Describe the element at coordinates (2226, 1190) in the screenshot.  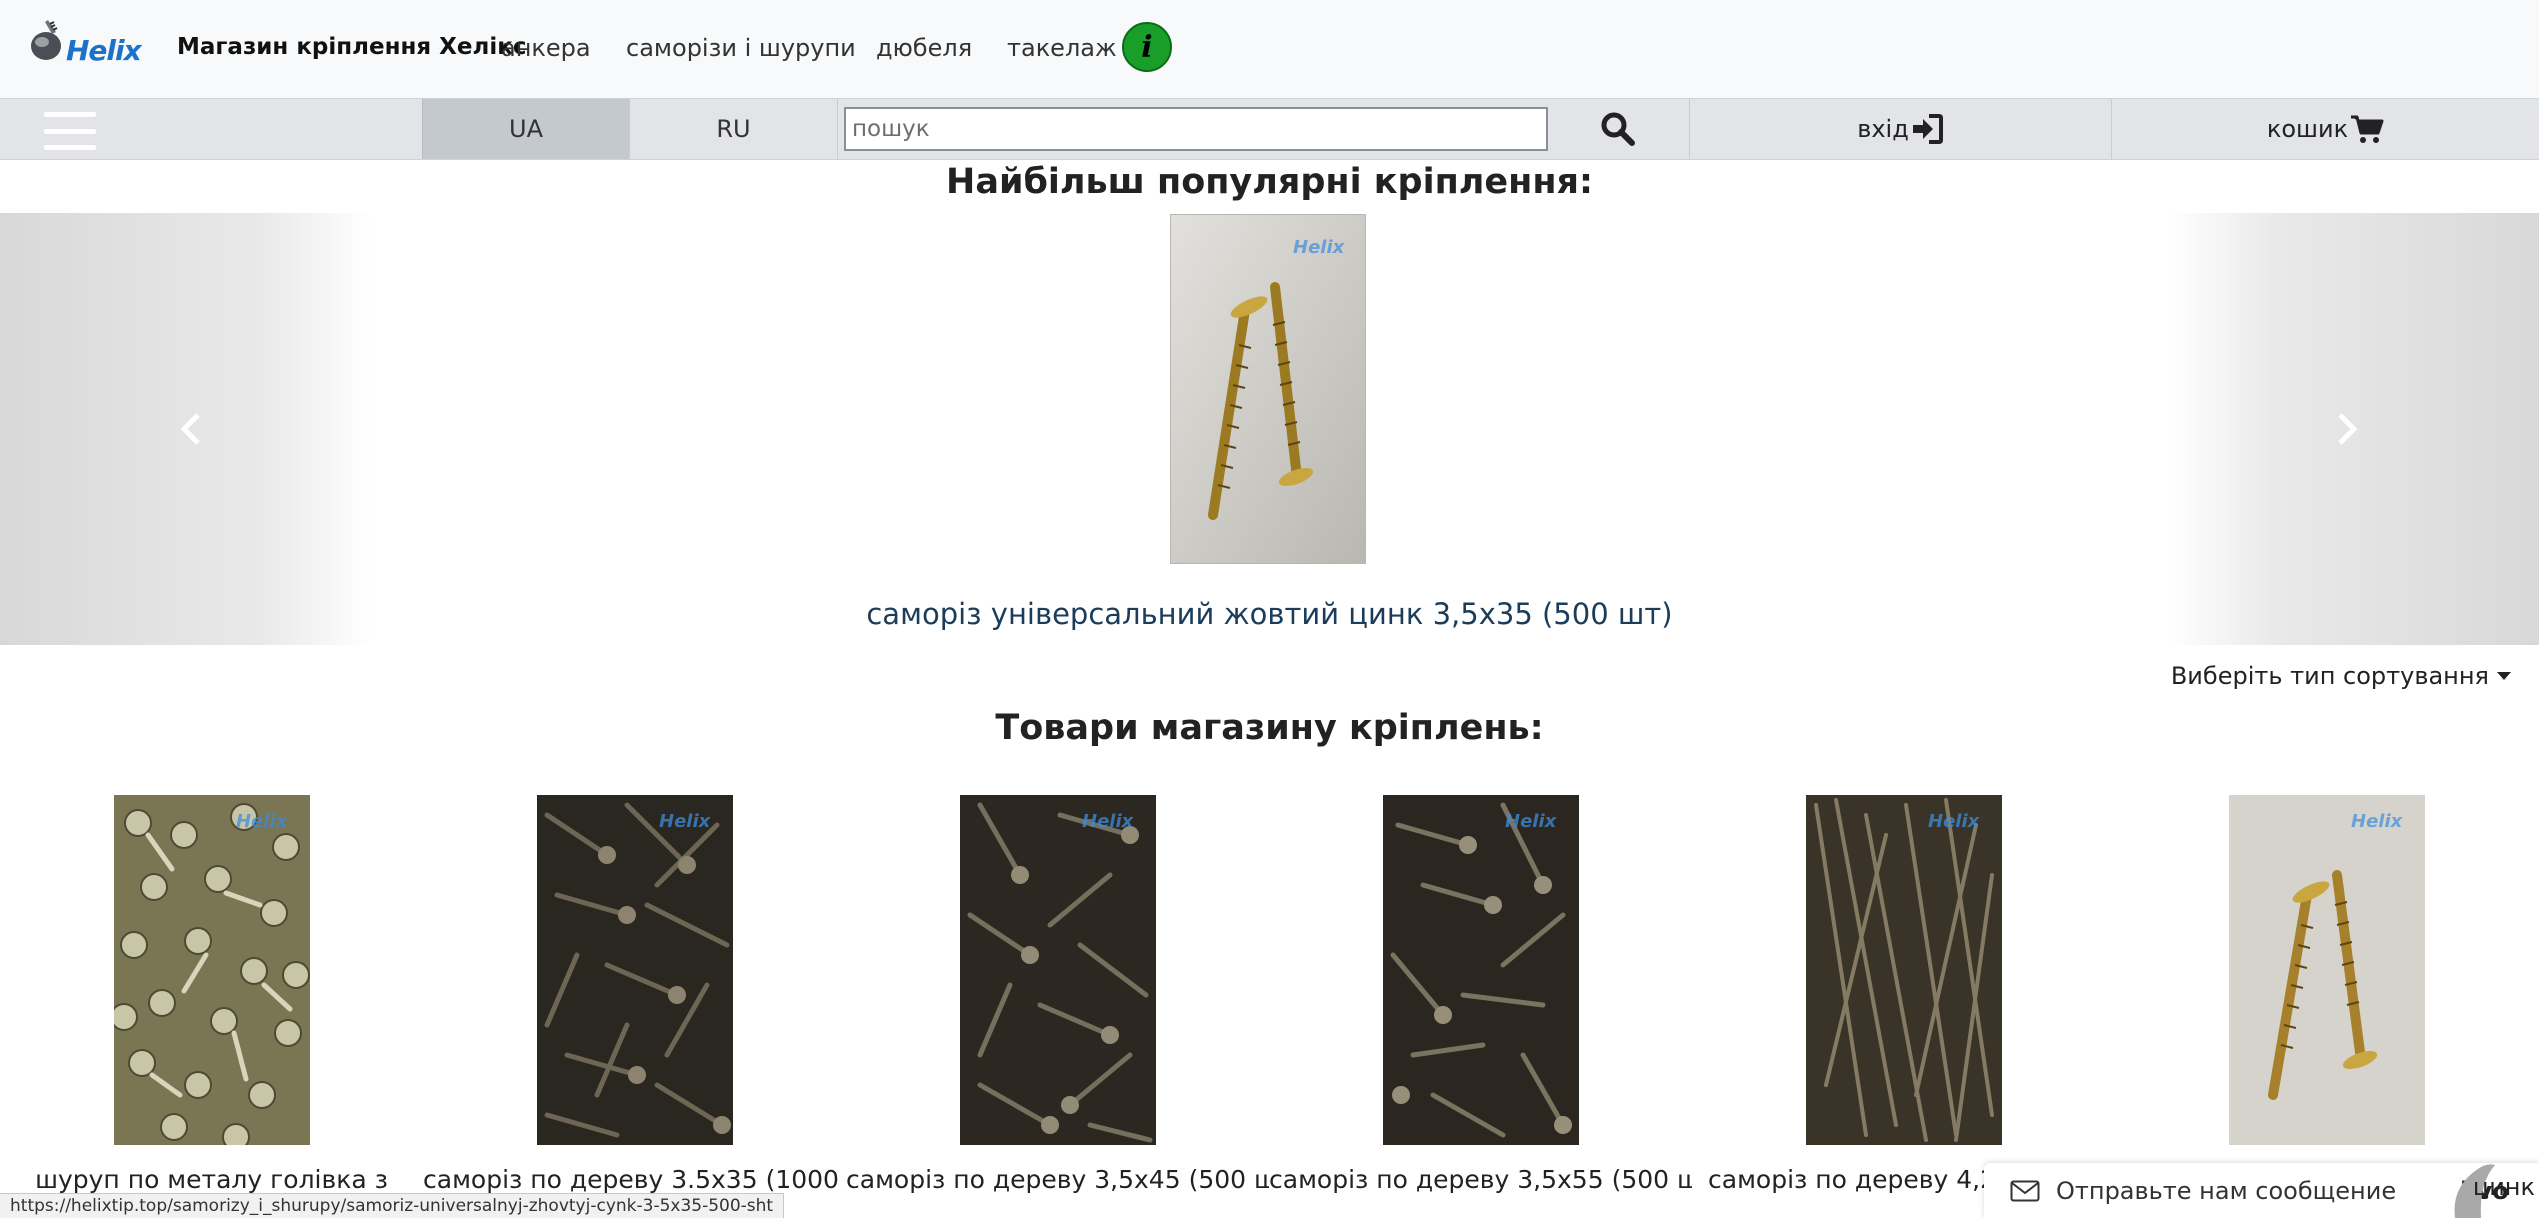
I see `chat-message-label: Отправьте нам сообщение` at that location.